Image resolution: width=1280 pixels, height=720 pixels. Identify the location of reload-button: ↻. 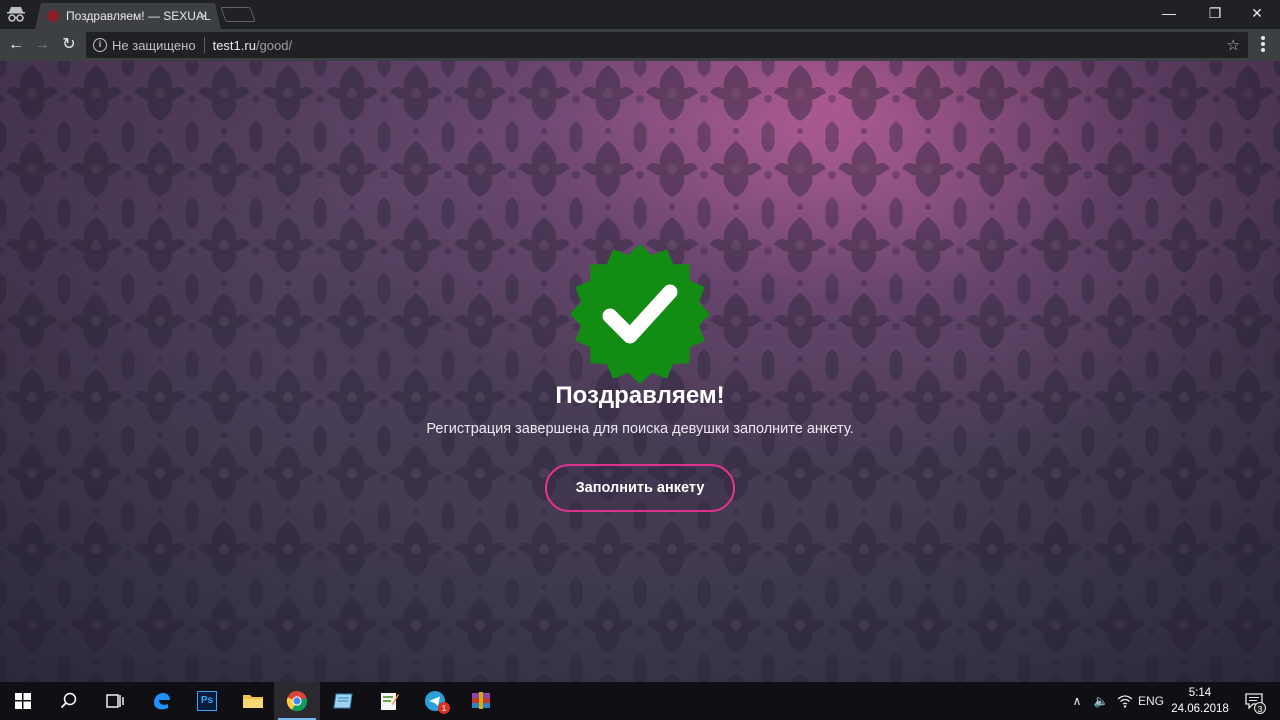
(69, 45).